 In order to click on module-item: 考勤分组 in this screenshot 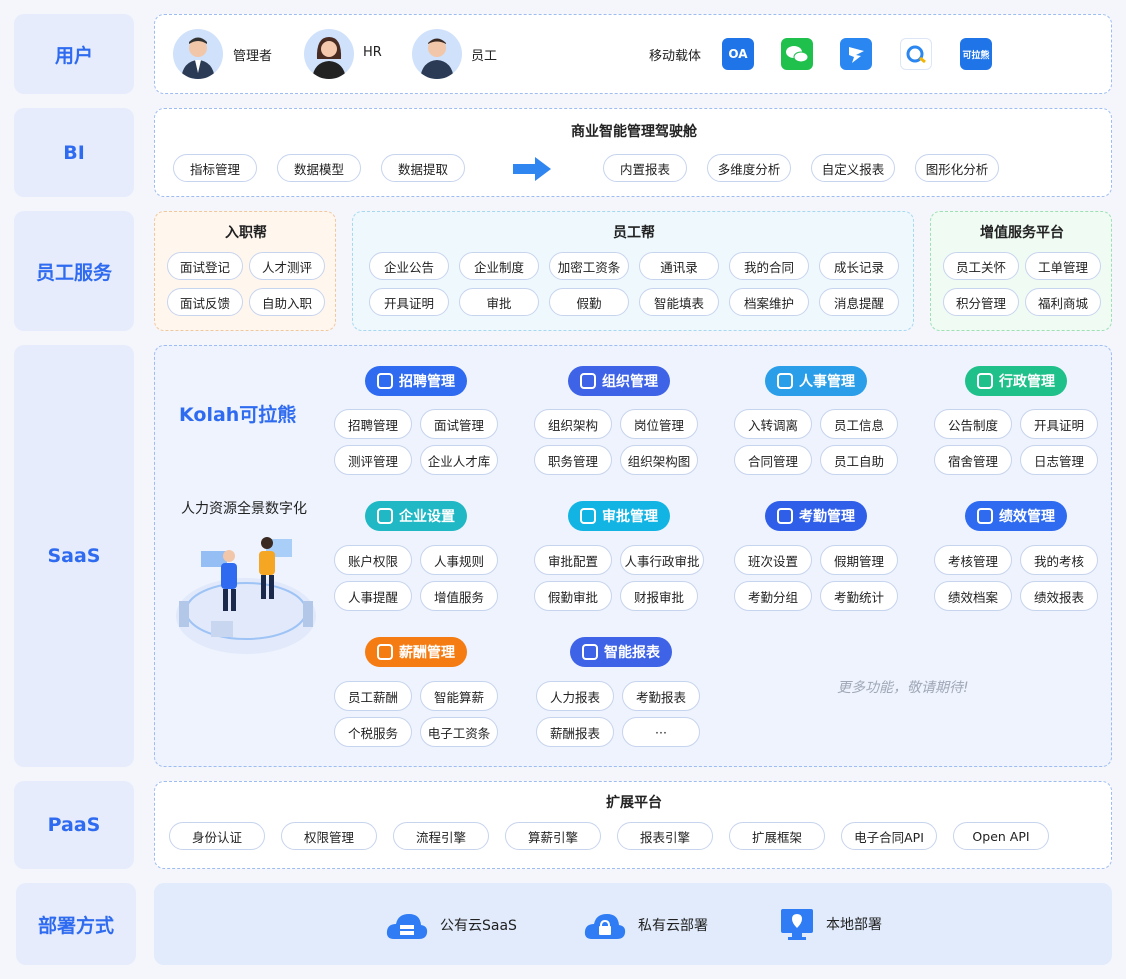, I will do `click(773, 596)`.